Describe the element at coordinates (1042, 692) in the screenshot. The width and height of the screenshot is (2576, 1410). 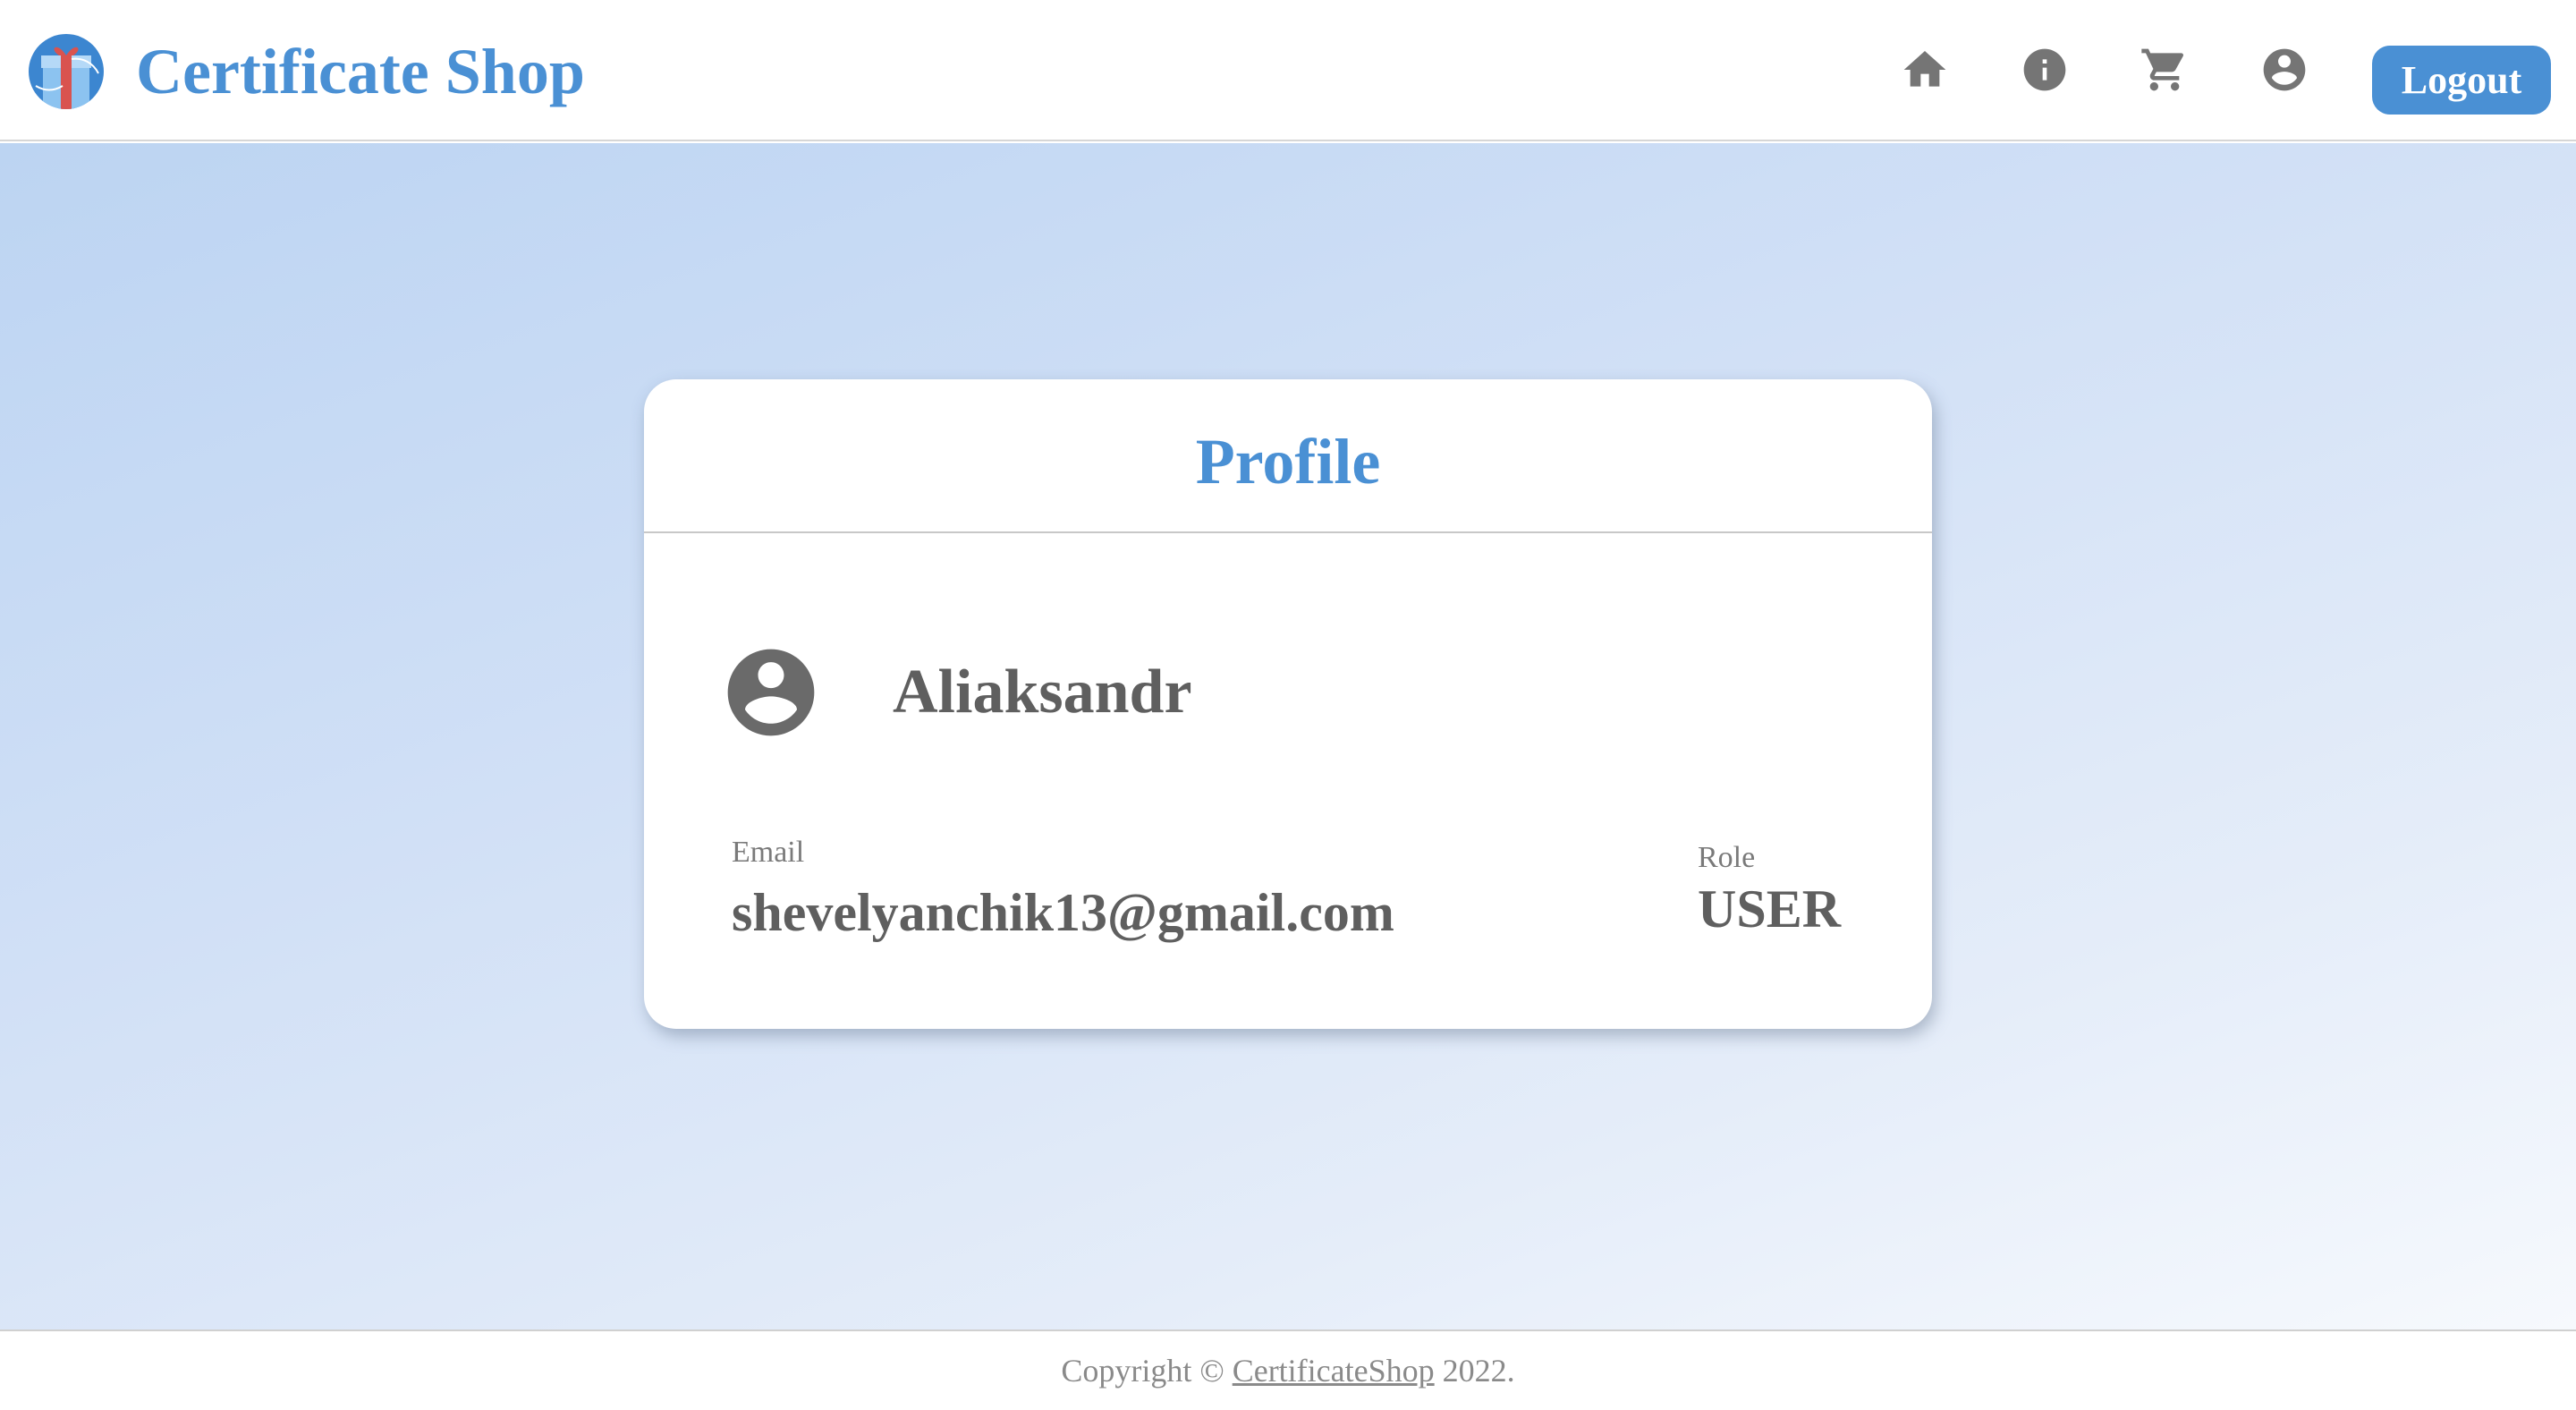
I see `username: Aliaksandr` at that location.